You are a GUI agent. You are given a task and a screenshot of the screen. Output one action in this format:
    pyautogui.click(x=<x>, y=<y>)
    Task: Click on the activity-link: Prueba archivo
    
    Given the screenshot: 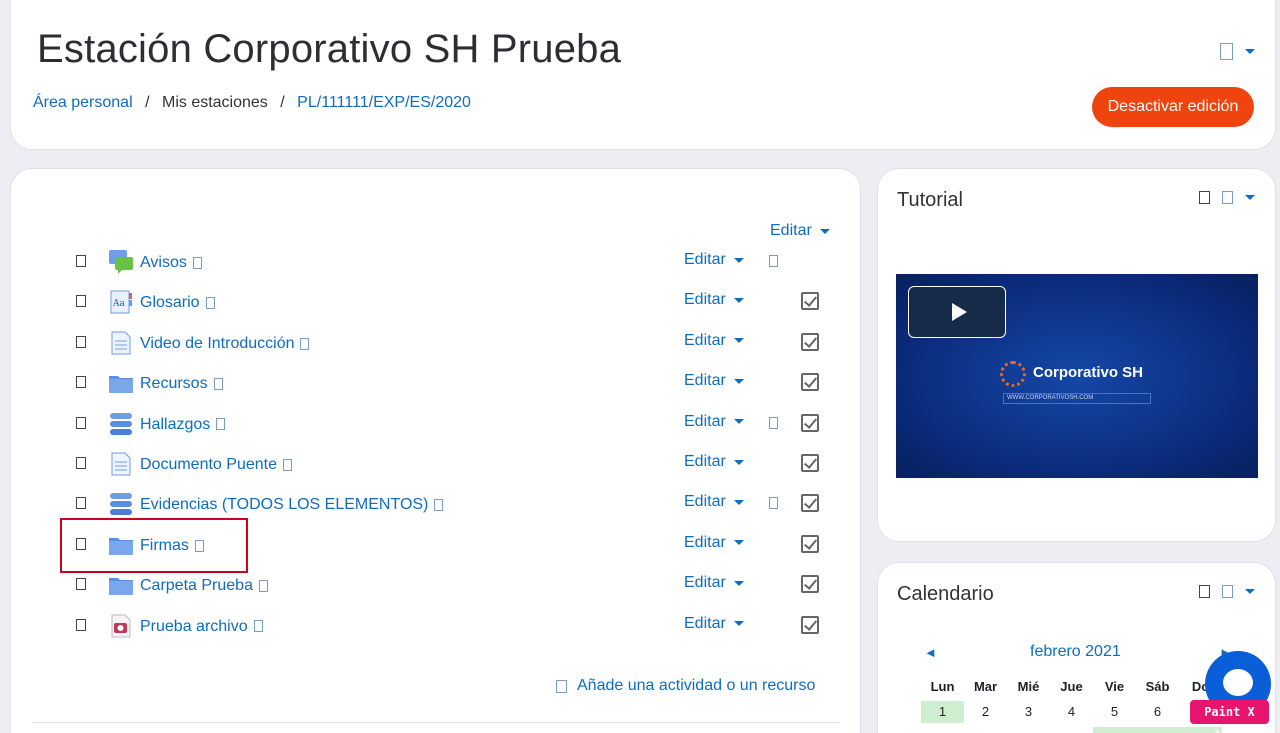 What is the action you would take?
    pyautogui.click(x=201, y=627)
    